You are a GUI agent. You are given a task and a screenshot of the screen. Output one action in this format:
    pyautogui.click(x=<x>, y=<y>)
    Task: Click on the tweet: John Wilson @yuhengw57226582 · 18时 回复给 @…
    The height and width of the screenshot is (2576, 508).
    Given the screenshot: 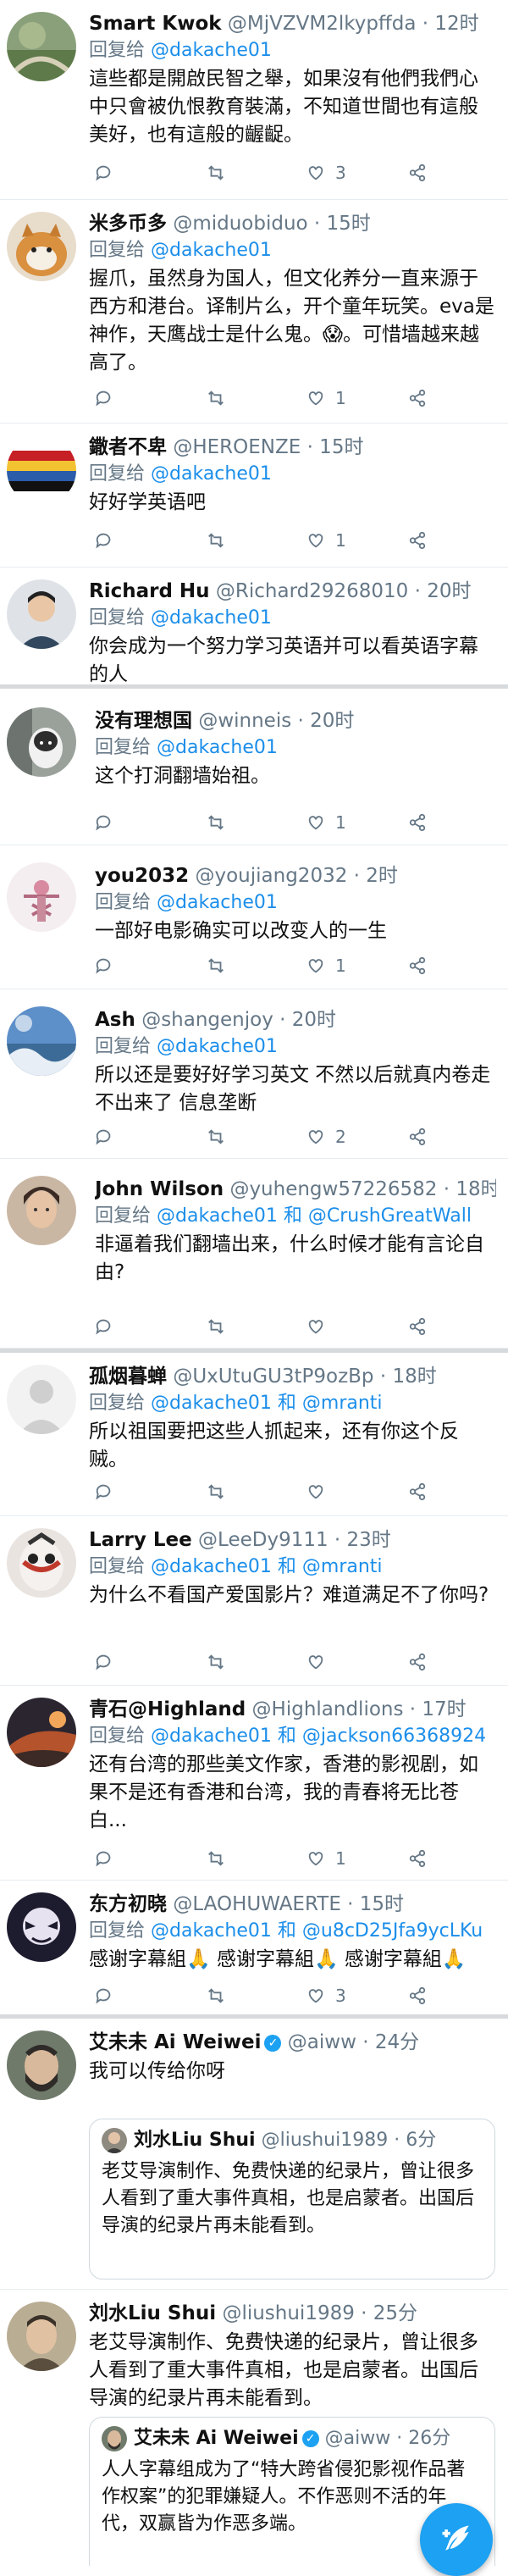 What is the action you would take?
    pyautogui.click(x=254, y=1254)
    